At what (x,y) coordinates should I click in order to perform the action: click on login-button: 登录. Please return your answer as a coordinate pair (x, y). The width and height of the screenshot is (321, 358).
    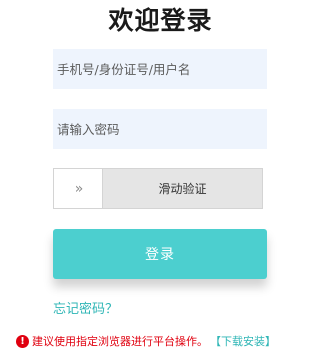
    Looking at the image, I should click on (160, 254).